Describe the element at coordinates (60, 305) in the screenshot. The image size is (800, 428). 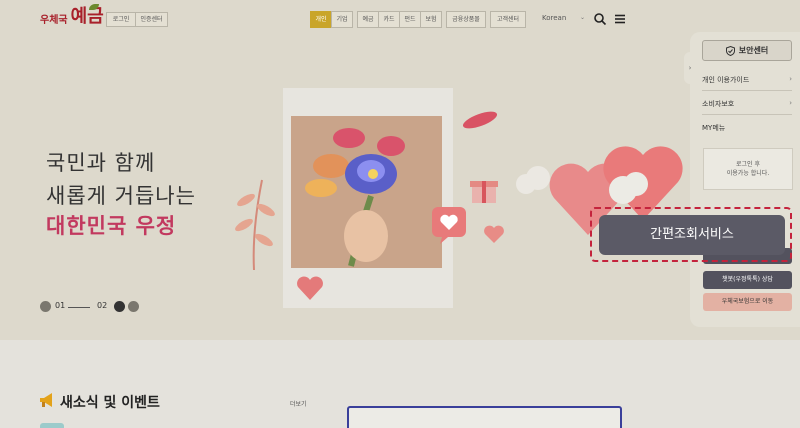
I see `pager-current: 01` at that location.